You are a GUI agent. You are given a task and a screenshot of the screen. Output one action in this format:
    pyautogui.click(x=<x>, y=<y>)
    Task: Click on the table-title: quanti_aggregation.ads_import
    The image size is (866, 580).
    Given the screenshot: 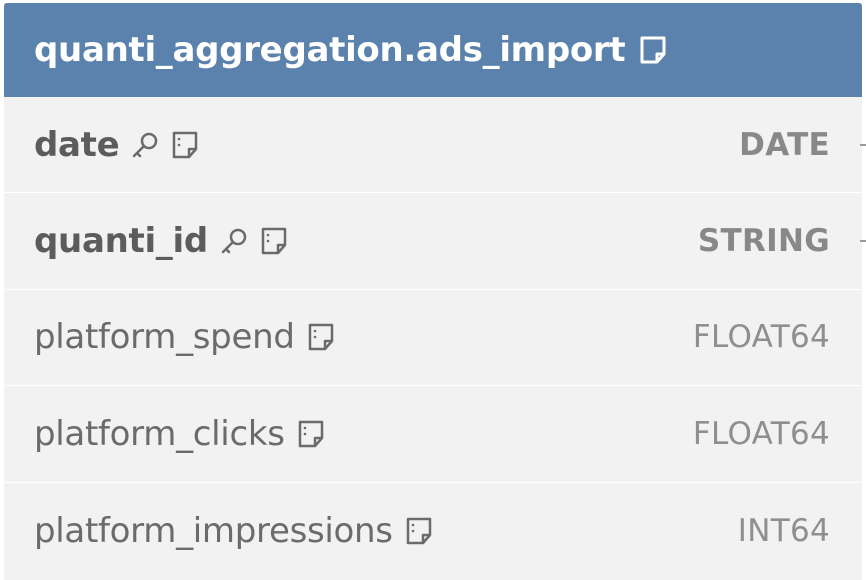 What is the action you would take?
    pyautogui.click(x=330, y=50)
    